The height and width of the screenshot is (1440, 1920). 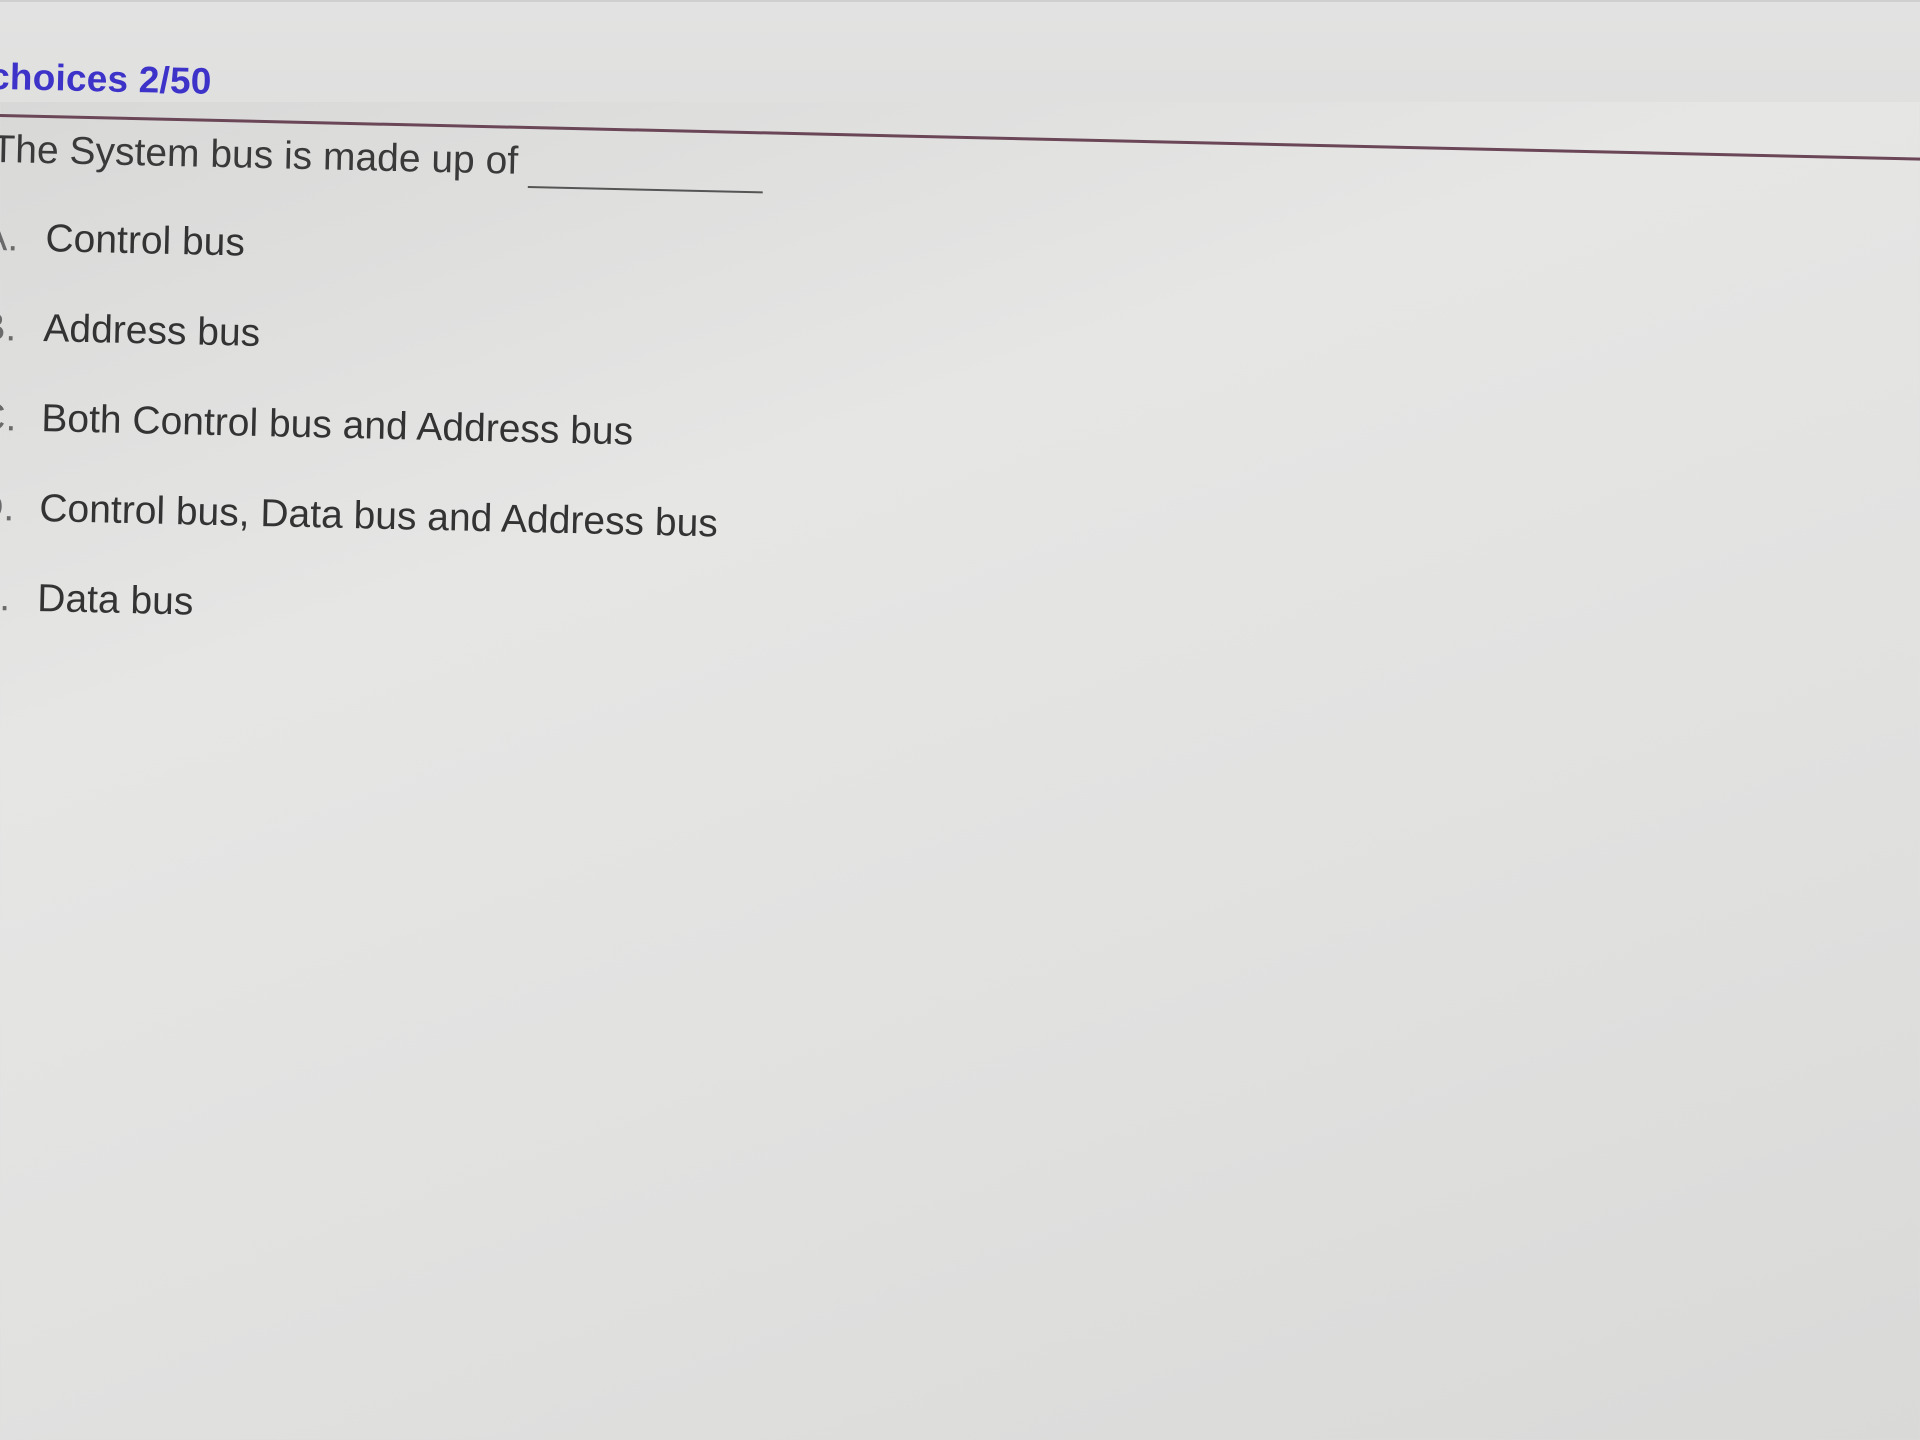 I want to click on option-c: C. Both Control bus and Address bus, so click(x=360, y=449).